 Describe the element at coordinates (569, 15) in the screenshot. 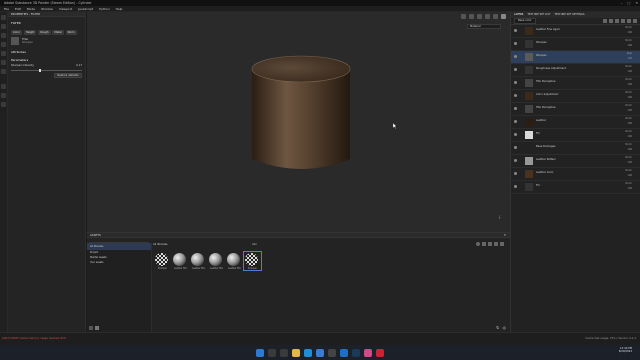

I see `tab-texture-set-settings: TEXTURE SET SETTINGS` at that location.